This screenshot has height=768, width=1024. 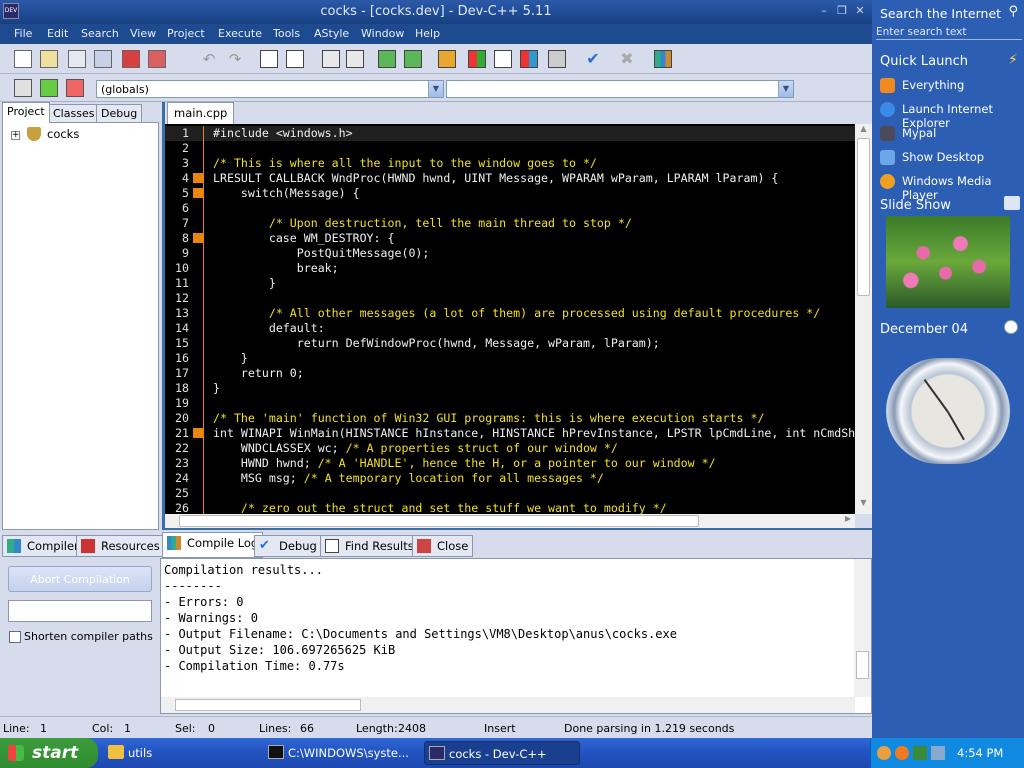 What do you see at coordinates (842, 11) in the screenshot?
I see `restore-button: ❐` at bounding box center [842, 11].